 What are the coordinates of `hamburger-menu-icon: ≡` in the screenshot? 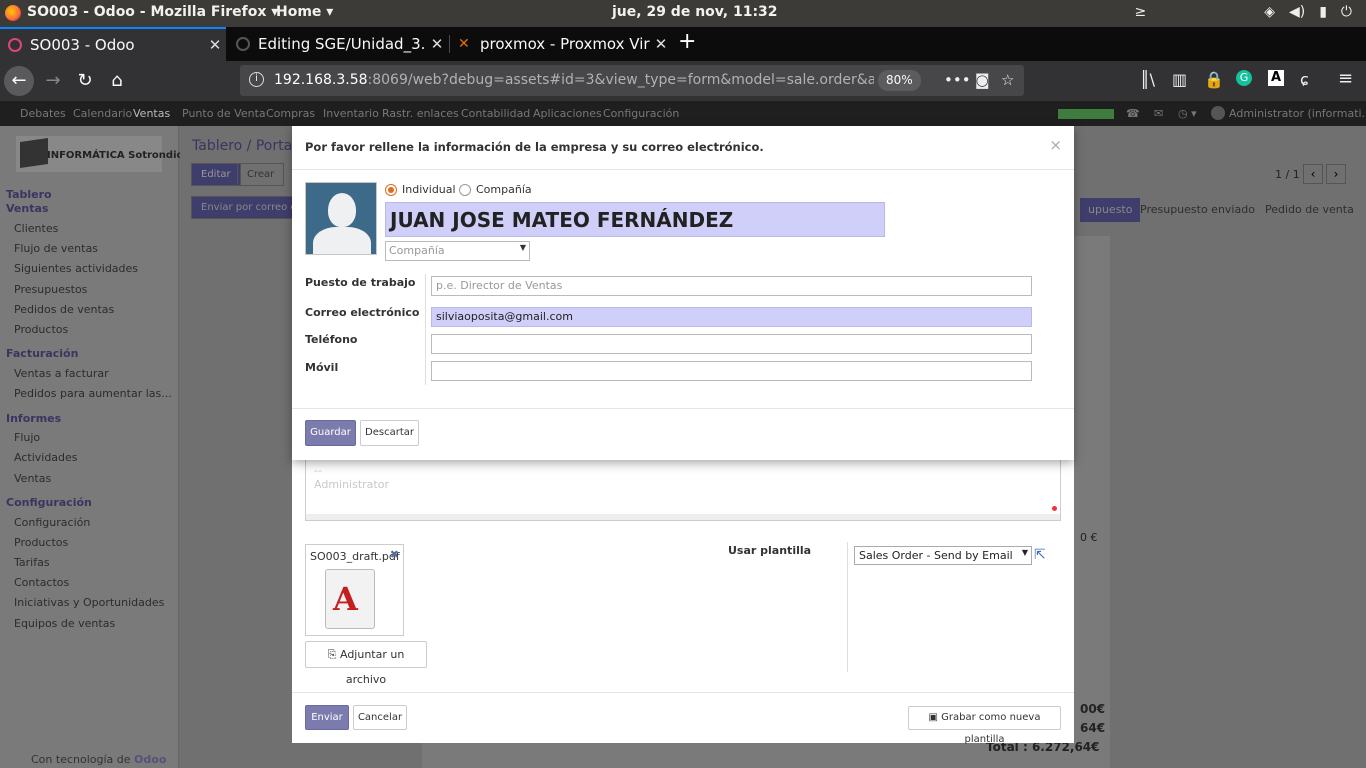 It's located at (1345, 78).